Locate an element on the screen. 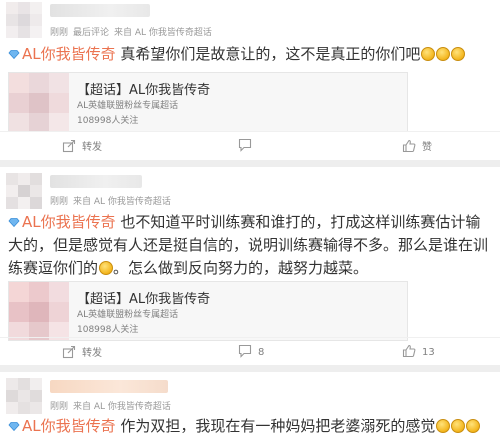 The height and width of the screenshot is (440, 500). post-meta: 刚刚 最后评论 来自 AL 你我皆传奇超话 is located at coordinates (133, 31).